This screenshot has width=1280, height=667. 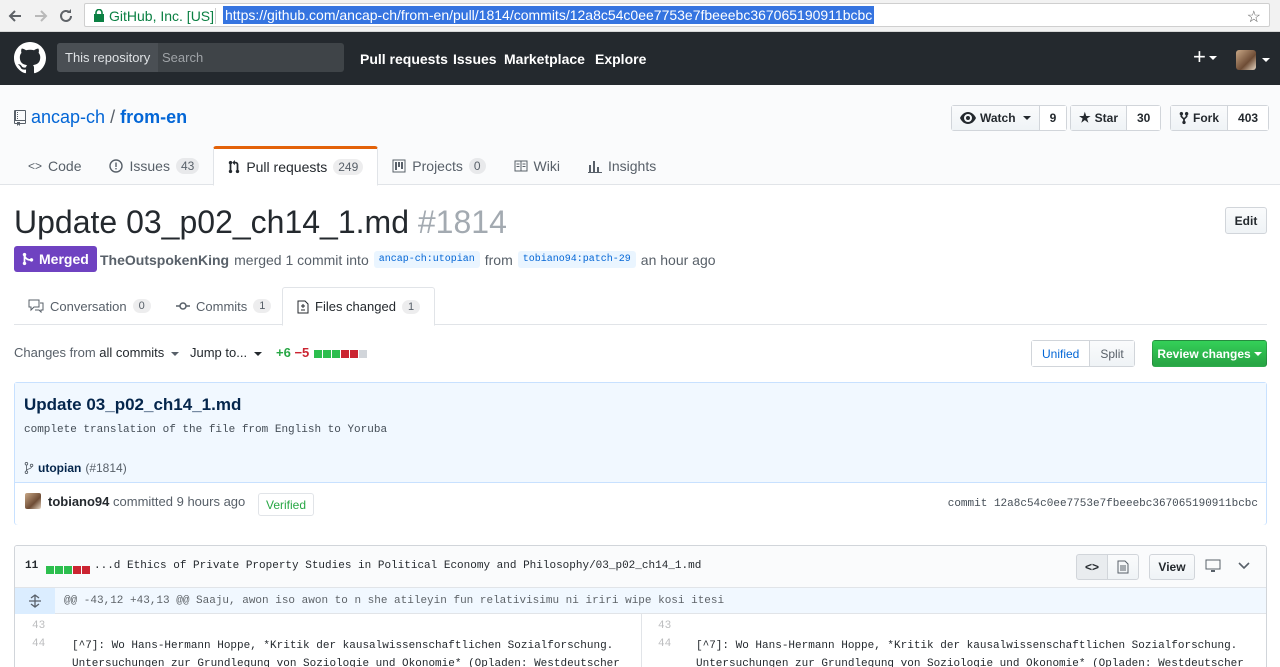 I want to click on repo-owner-link: ancap-ch, so click(x=68, y=117).